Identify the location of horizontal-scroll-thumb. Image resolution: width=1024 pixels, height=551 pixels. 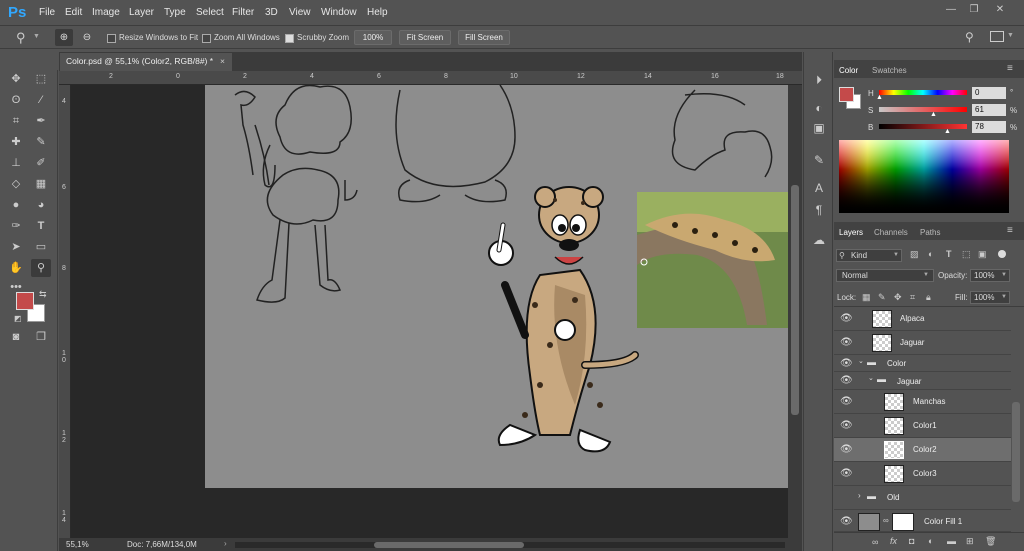
(449, 545).